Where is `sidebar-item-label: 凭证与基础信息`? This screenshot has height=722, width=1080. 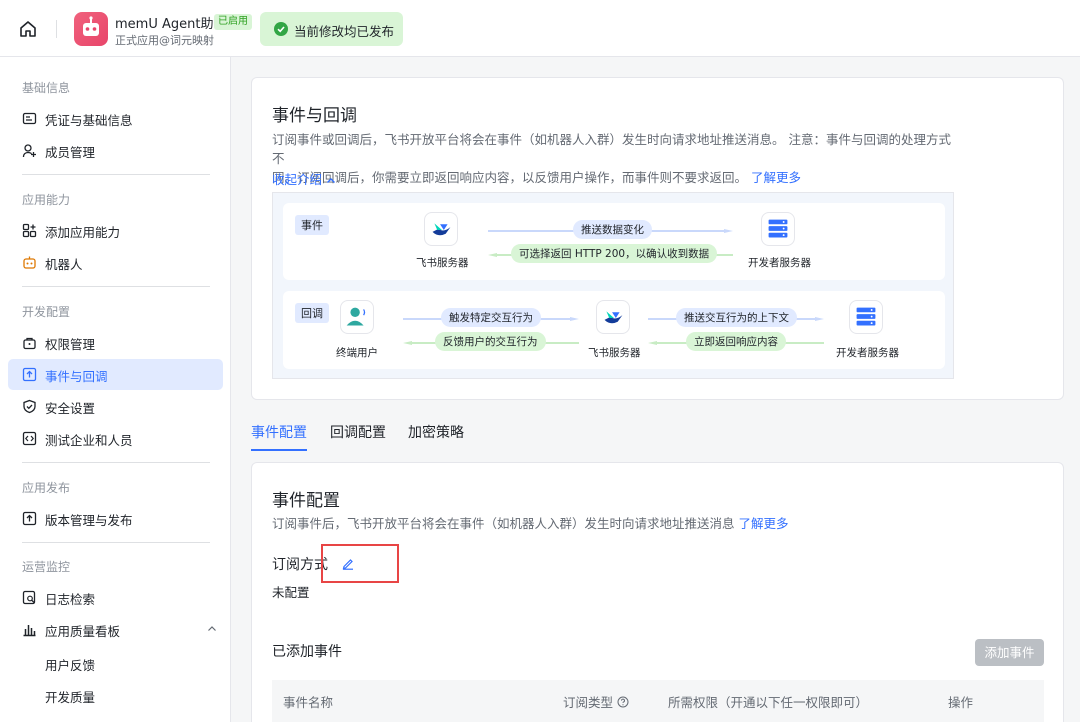
sidebar-item-label: 凭证与基础信息 is located at coordinates (89, 120).